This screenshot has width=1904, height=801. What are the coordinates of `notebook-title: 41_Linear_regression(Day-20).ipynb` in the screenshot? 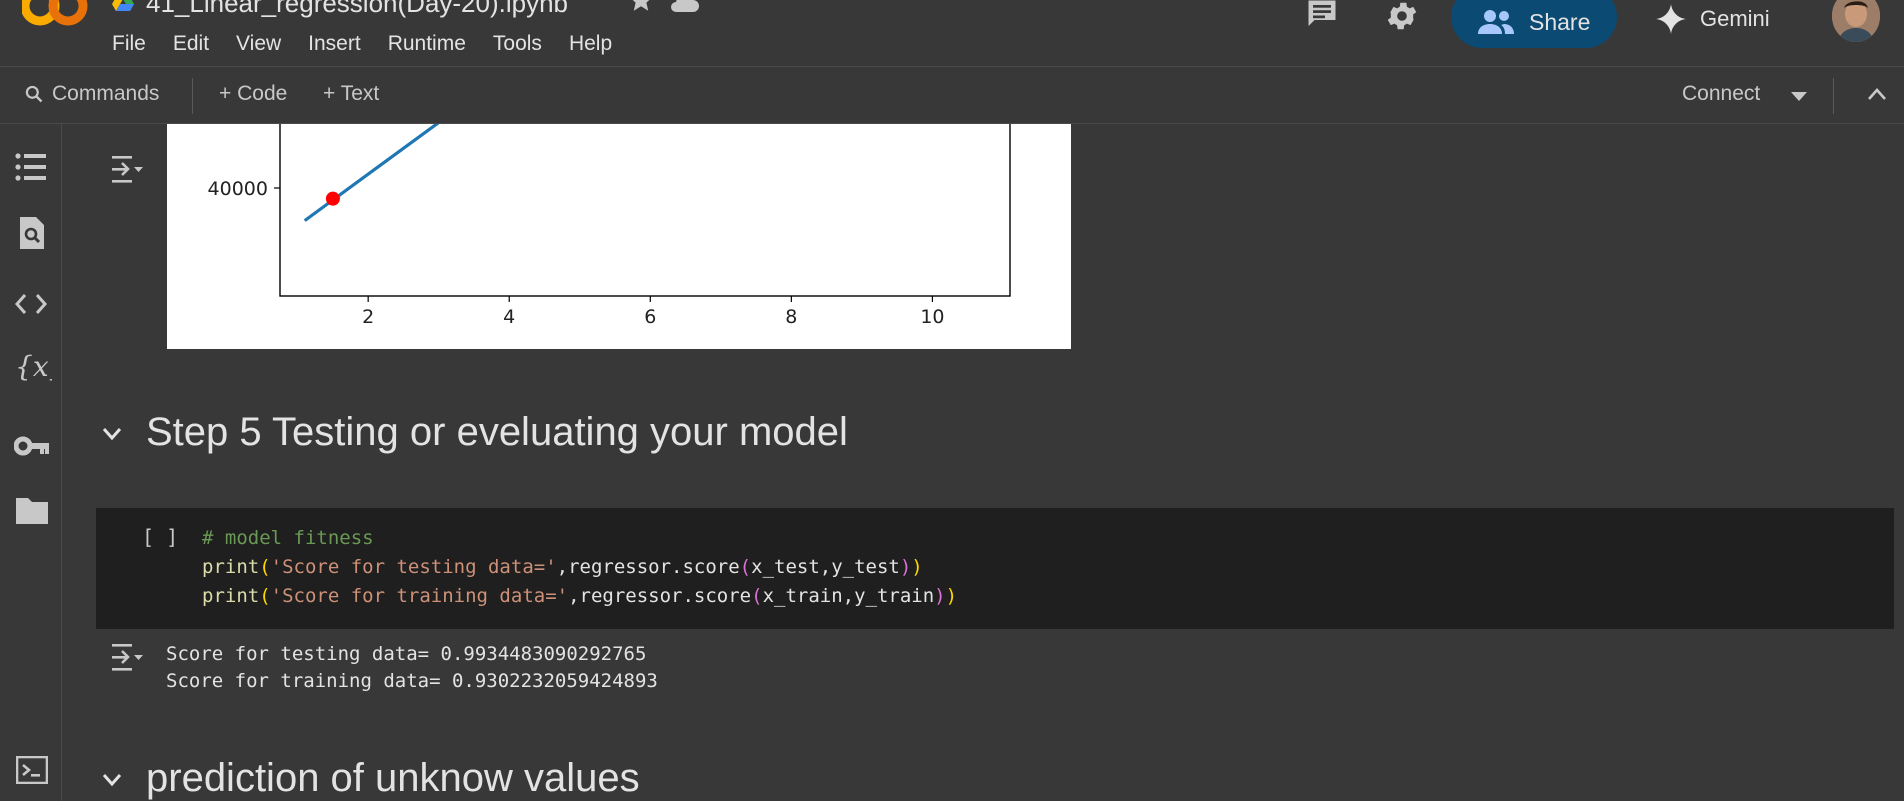 It's located at (357, 9).